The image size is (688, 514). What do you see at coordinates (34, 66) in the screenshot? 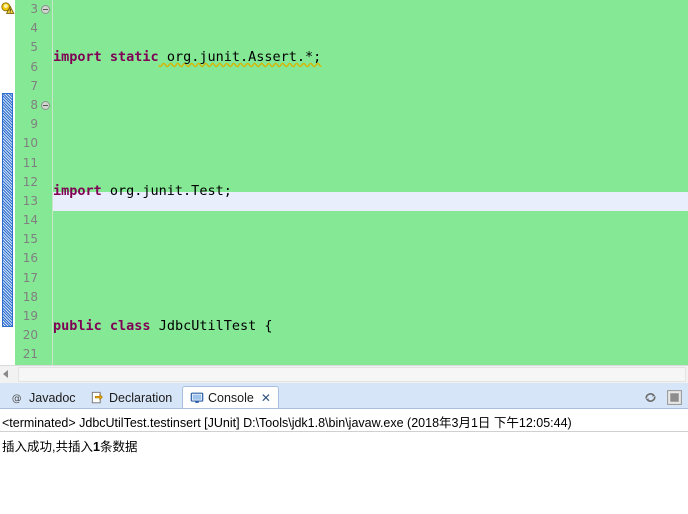
I see `line-number: 6` at bounding box center [34, 66].